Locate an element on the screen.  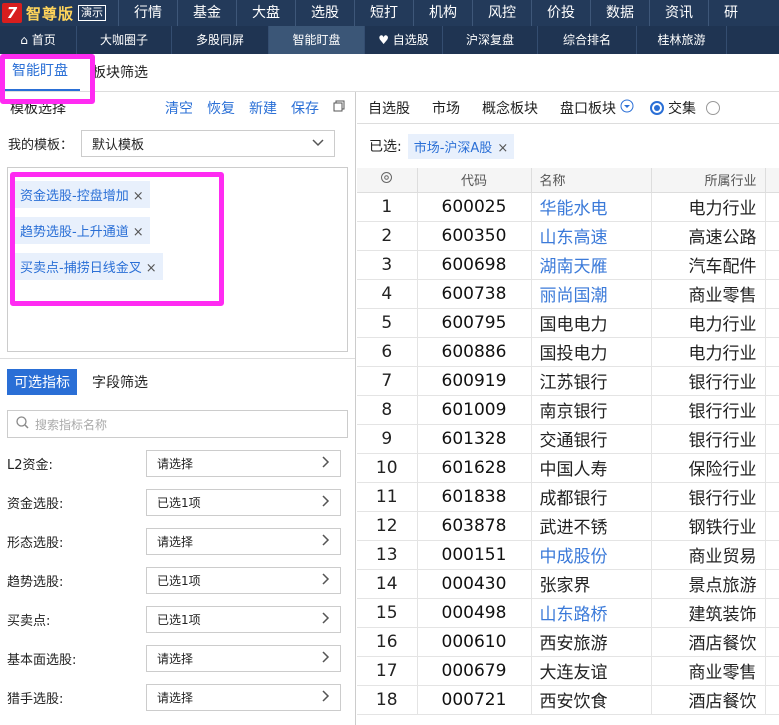
col-industry: 所属行业 is located at coordinates (708, 180).